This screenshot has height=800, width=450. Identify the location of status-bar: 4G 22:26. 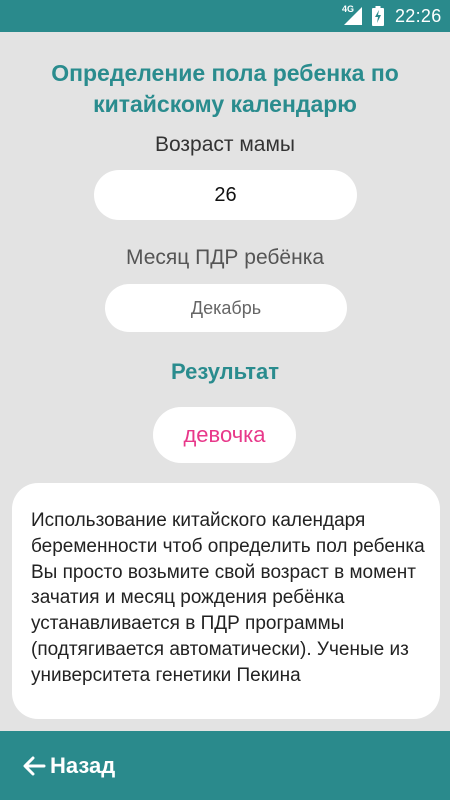
(225, 16).